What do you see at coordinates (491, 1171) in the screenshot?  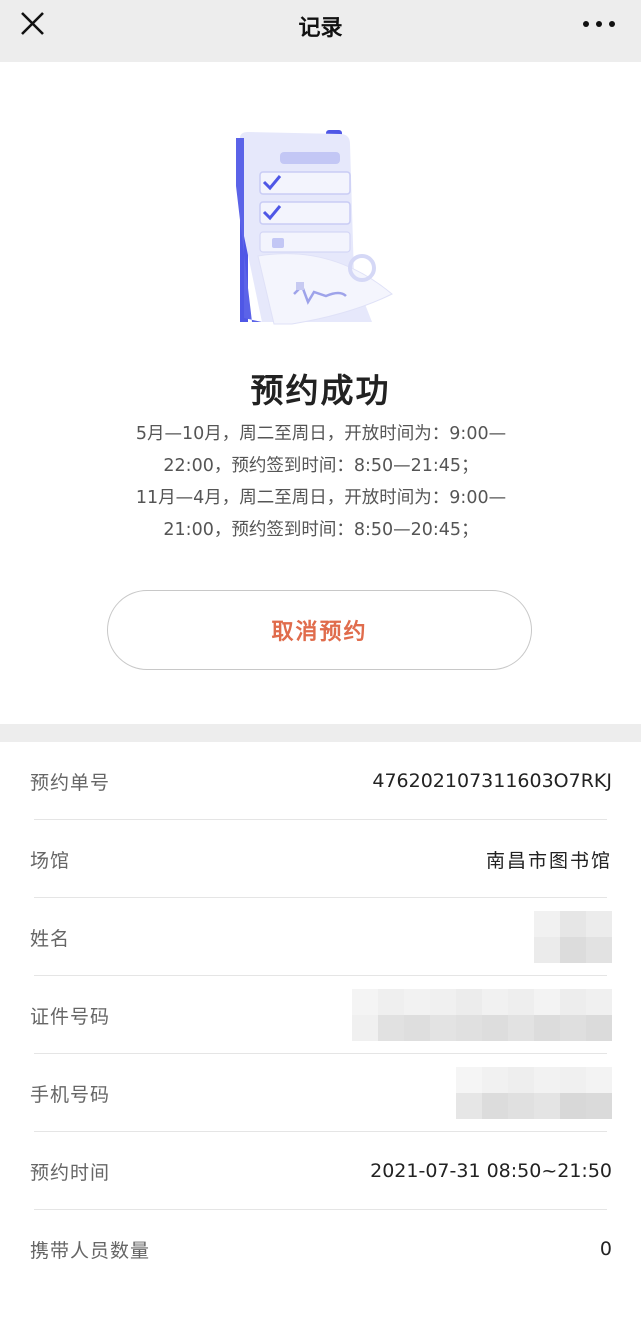 I see `reservation-time-value: 2021-07-31 08:50~21:50` at bounding box center [491, 1171].